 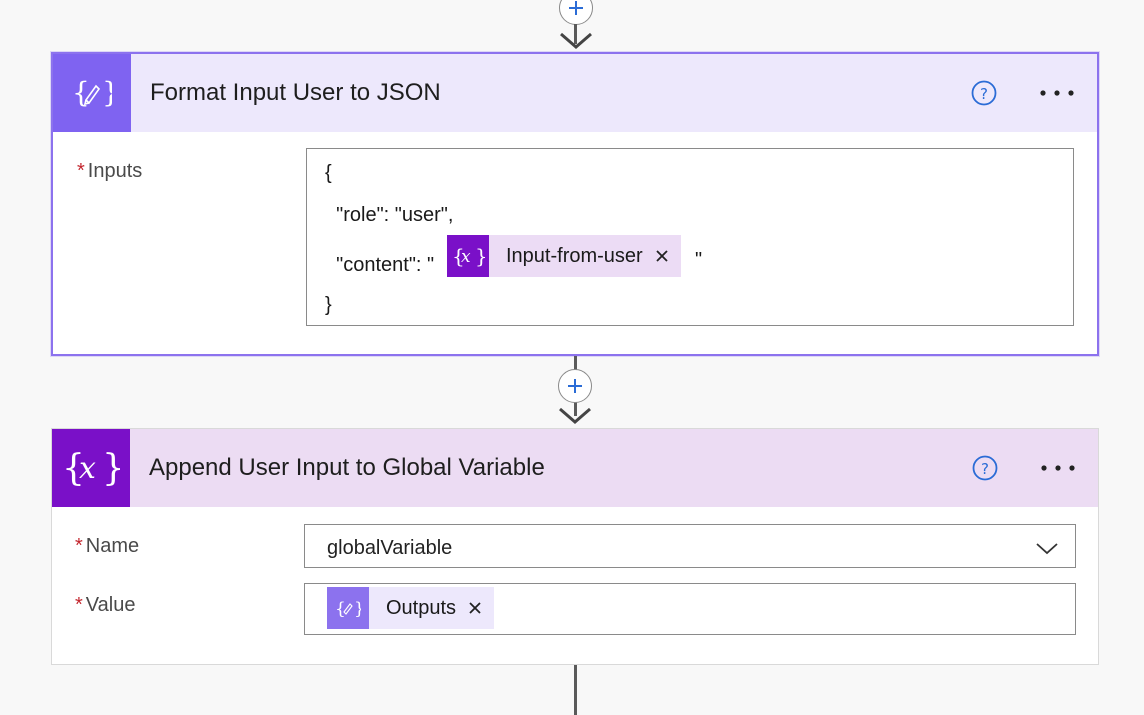 I want to click on name-label: * Name, so click(x=107, y=546).